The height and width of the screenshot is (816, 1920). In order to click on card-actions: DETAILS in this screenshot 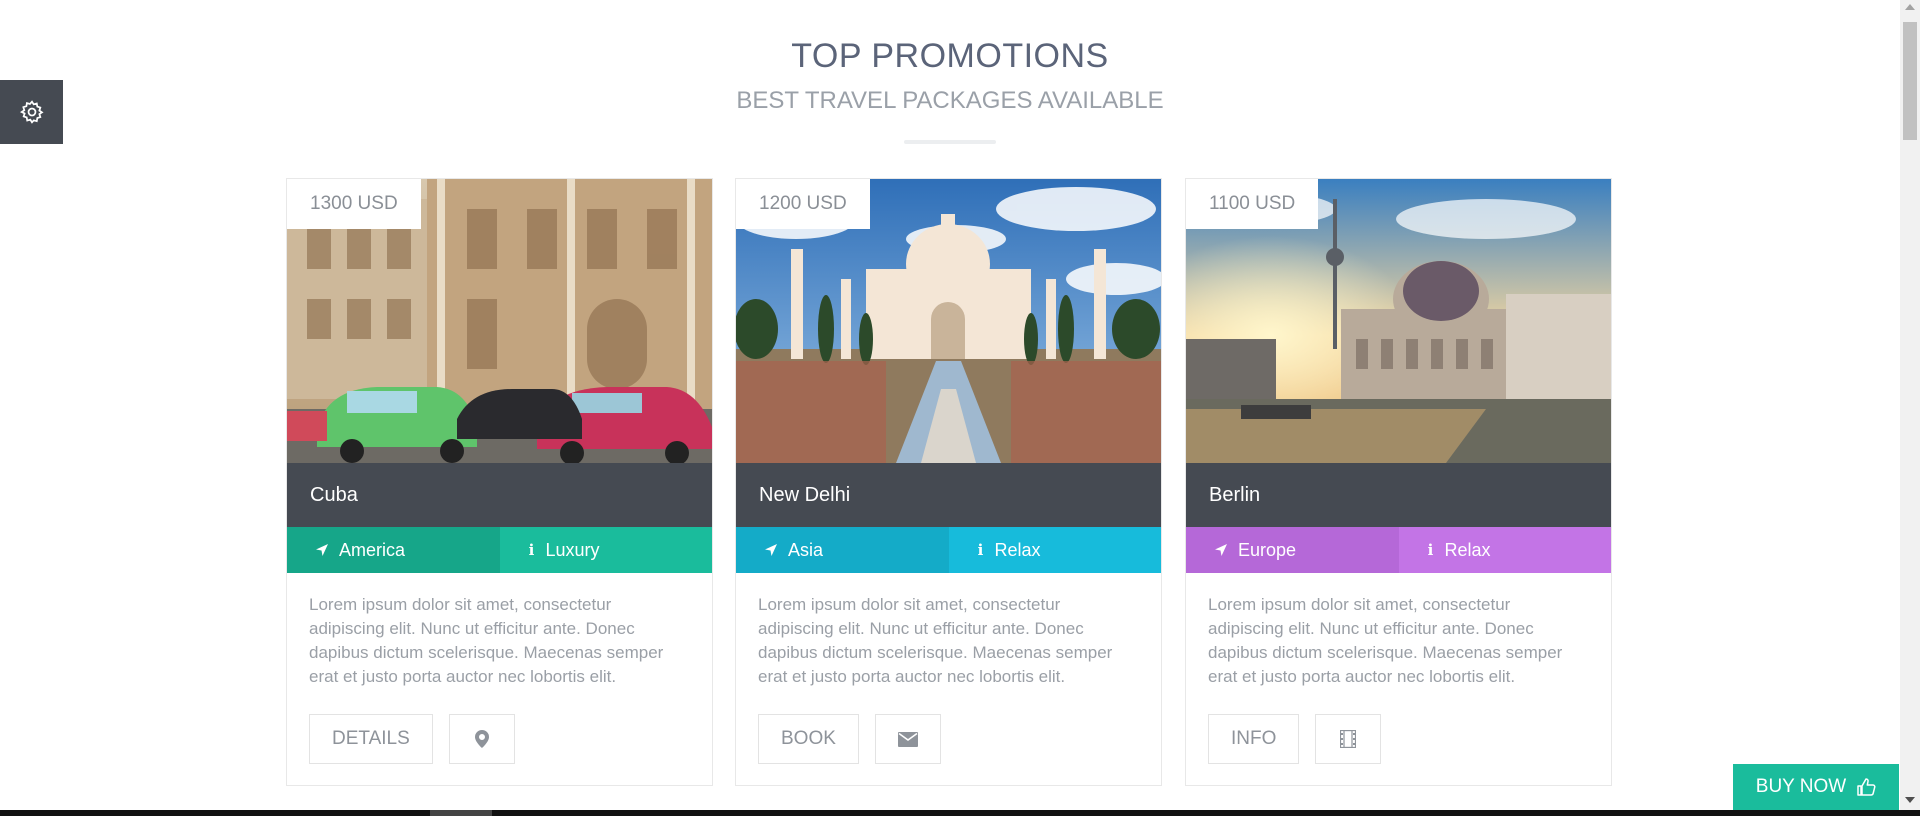, I will do `click(412, 739)`.